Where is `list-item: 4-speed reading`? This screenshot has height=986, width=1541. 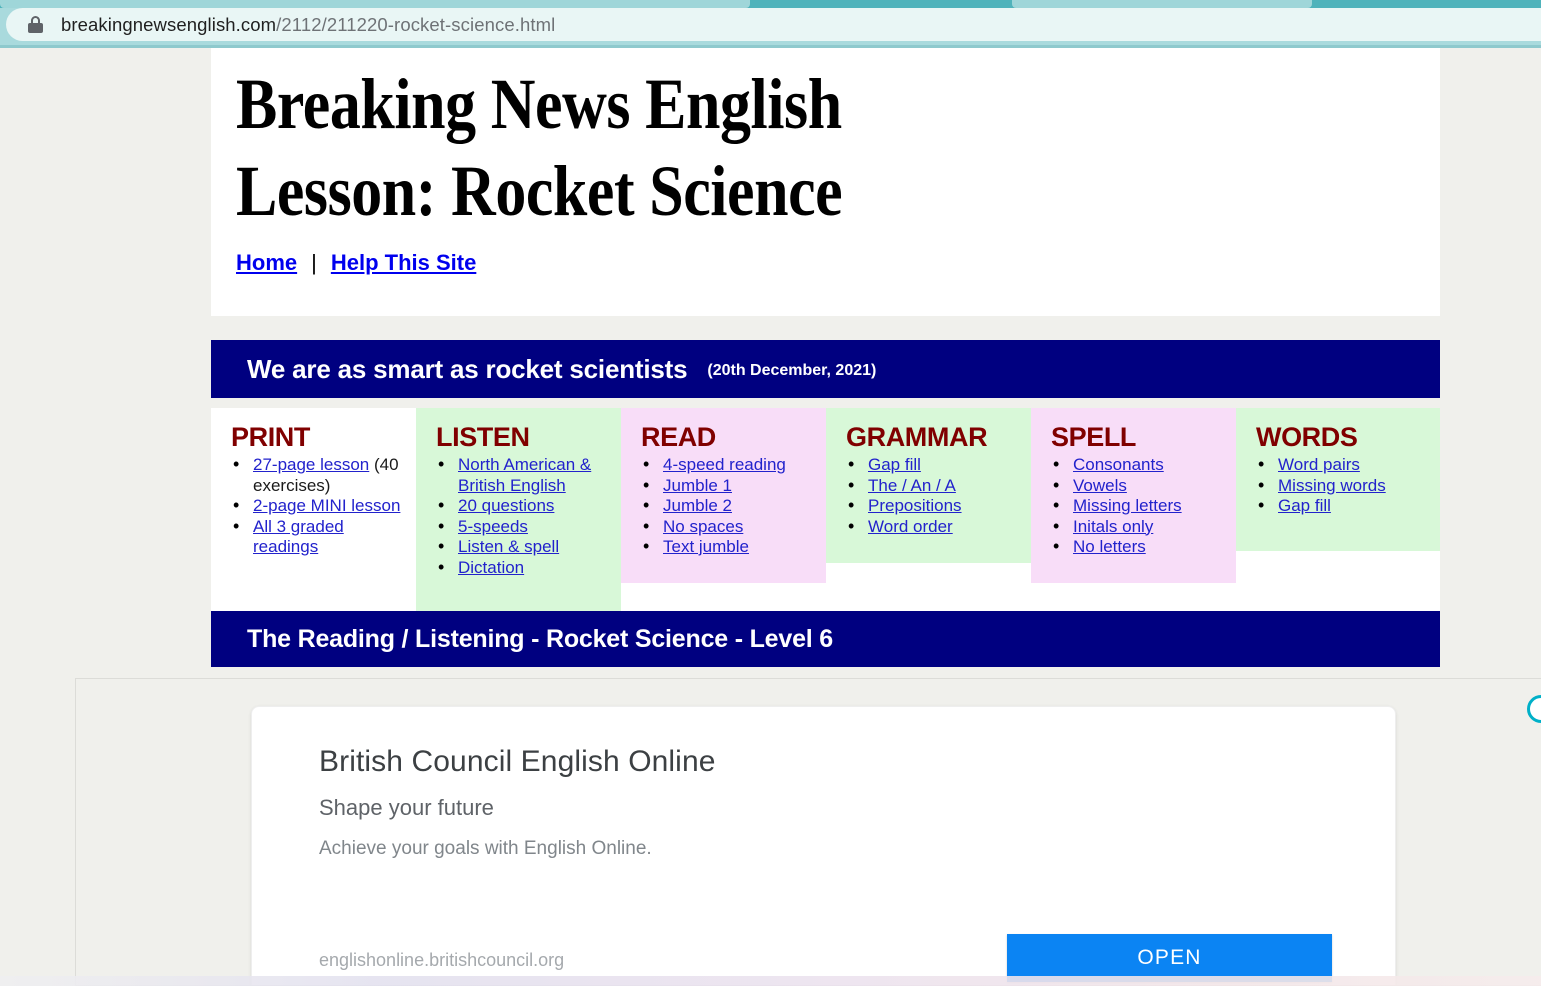 list-item: 4-speed reading is located at coordinates (731, 465).